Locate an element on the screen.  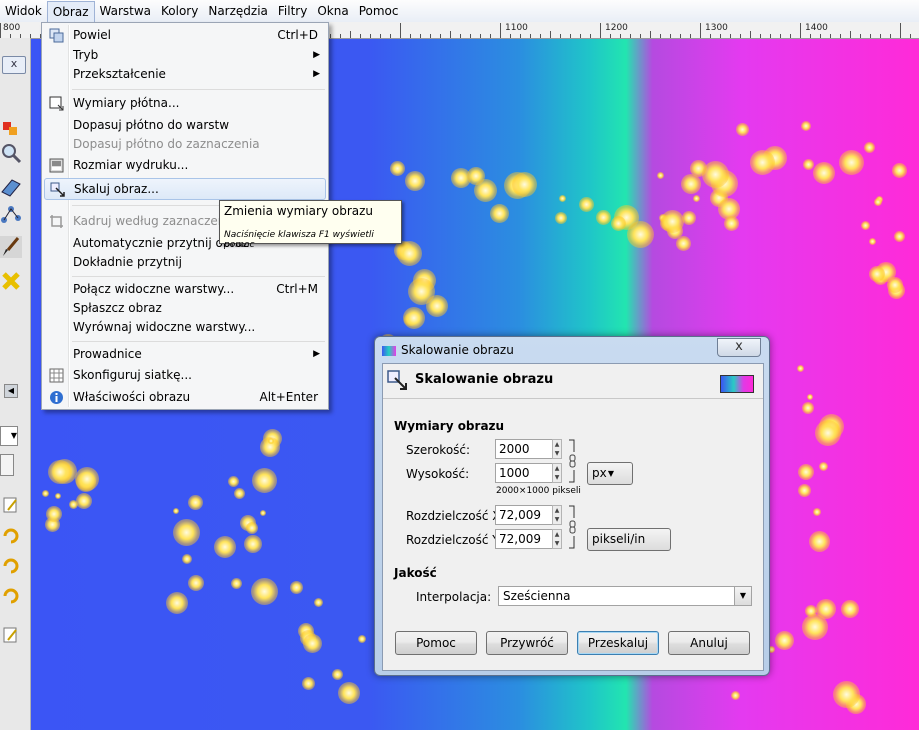
size-field is located at coordinates (7, 465).